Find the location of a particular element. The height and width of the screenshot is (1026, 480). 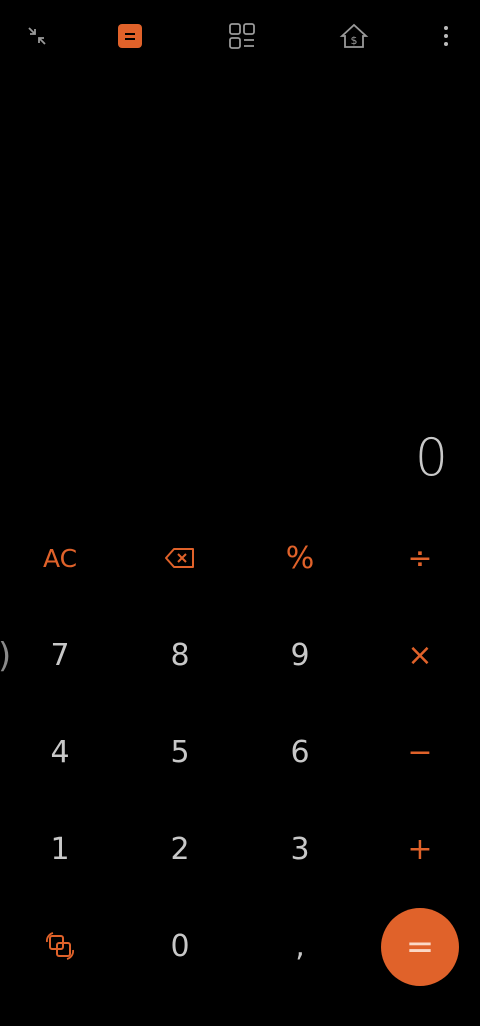

minus-button: − is located at coordinates (420, 752).